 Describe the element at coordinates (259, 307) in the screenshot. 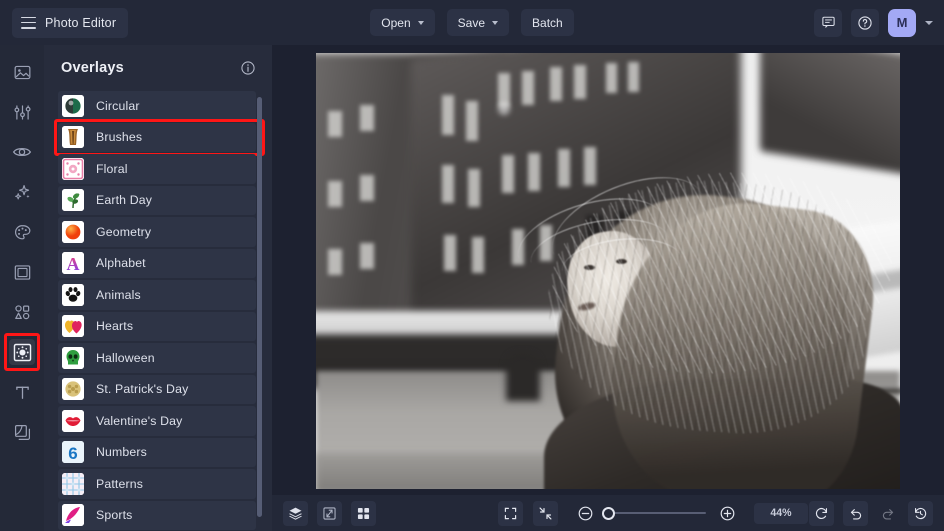

I see `panel-scrollbar` at that location.